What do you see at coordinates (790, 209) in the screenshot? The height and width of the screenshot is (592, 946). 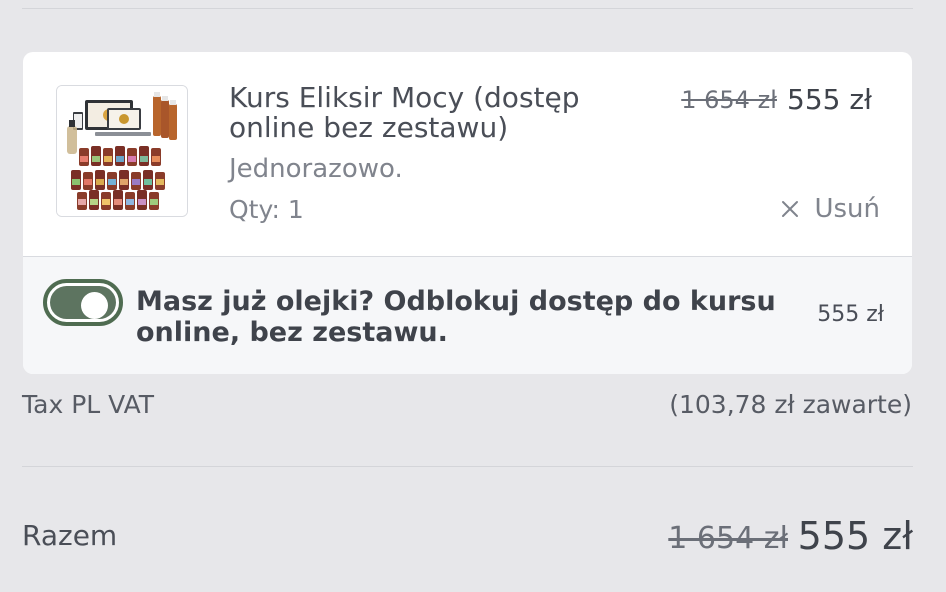 I see `close-icon` at bounding box center [790, 209].